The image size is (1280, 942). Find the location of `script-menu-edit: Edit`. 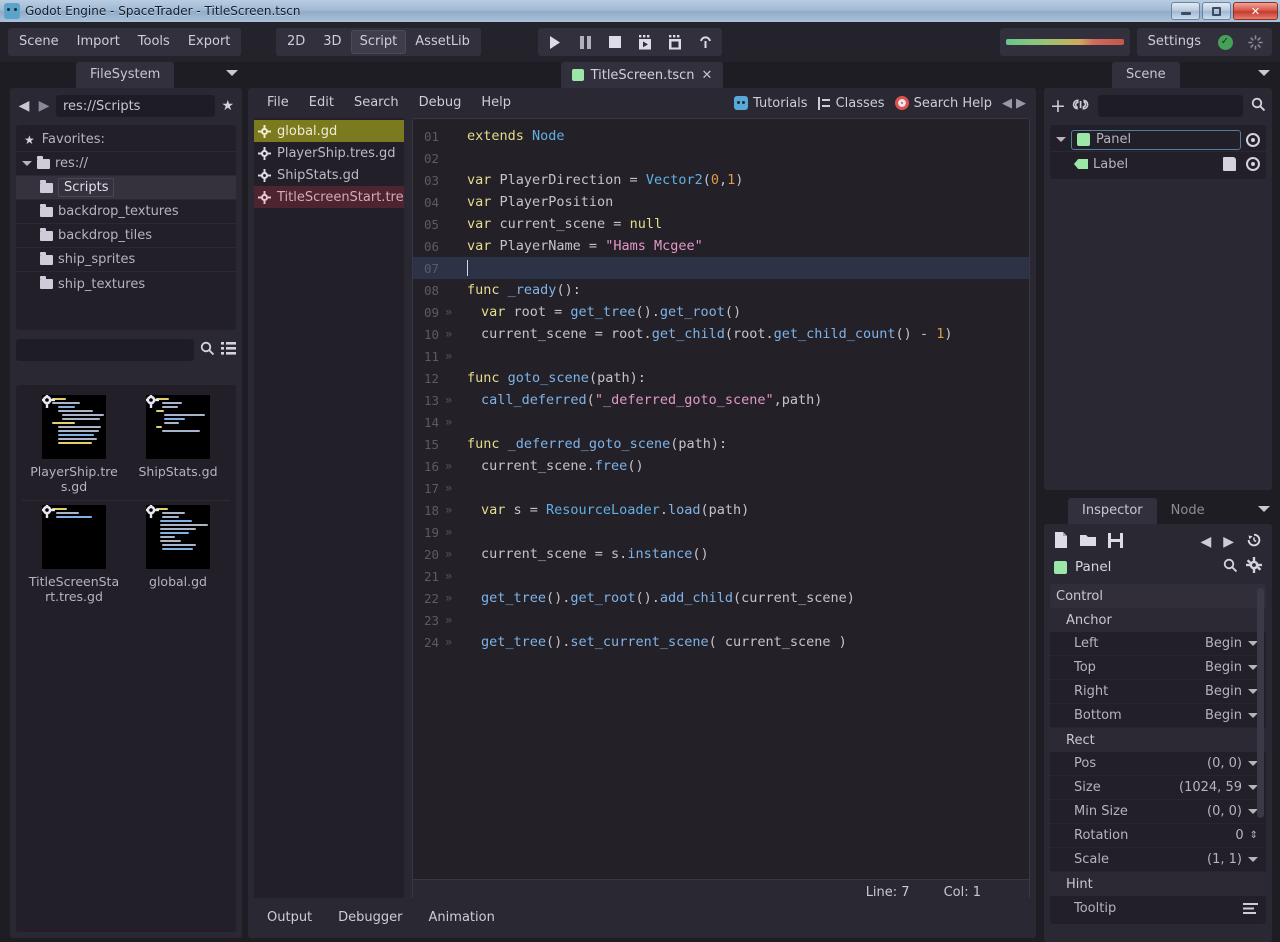

script-menu-edit: Edit is located at coordinates (321, 103).